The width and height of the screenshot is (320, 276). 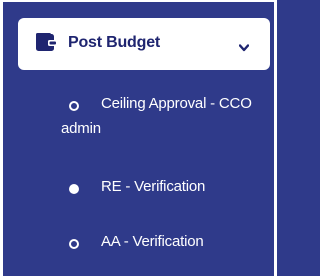 I want to click on post-budget-menu-toggle: Post Budget, so click(x=144, y=44).